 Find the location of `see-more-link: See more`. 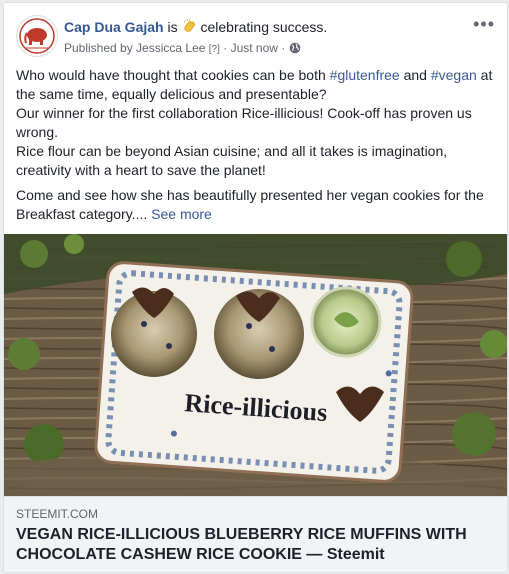

see-more-link: See more is located at coordinates (181, 214).